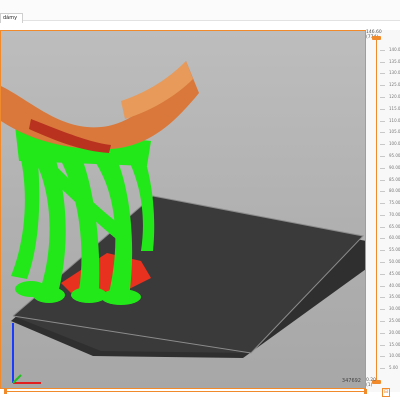 The height and width of the screenshot is (400, 400). I want to click on slider-tick-label: 125.00, so click(394, 85).